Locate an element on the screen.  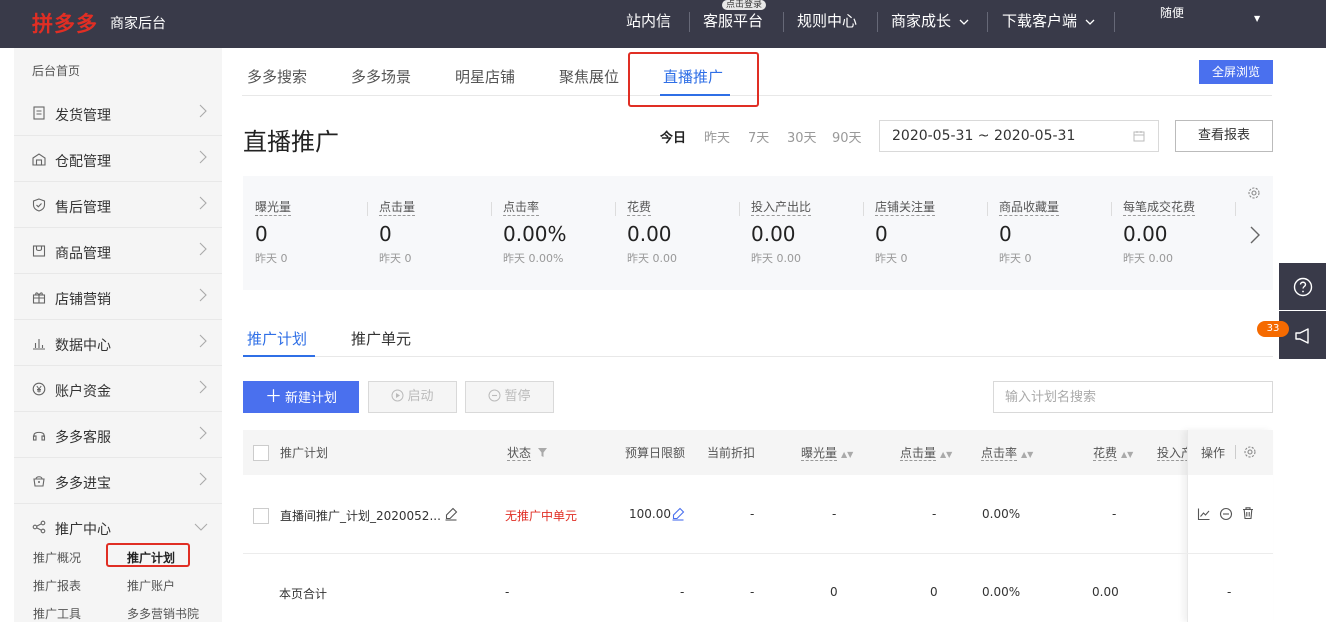
header-status: 状态 is located at coordinates (527, 452).